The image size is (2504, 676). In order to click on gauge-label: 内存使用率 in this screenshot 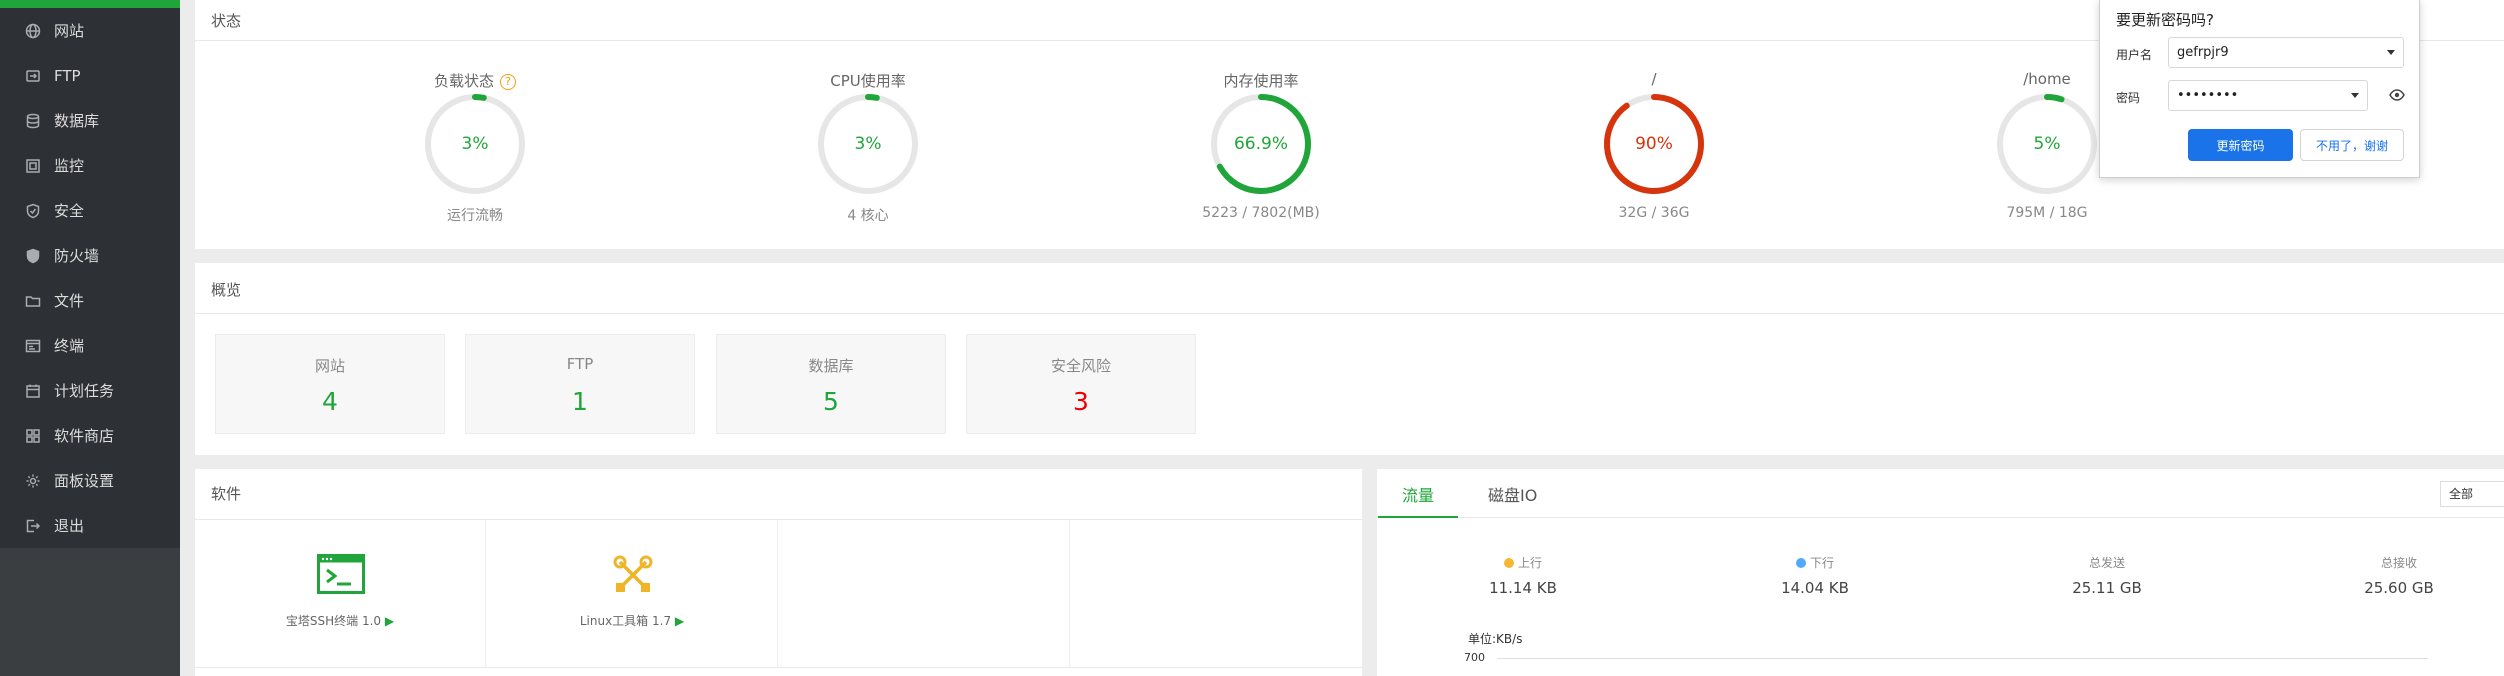, I will do `click(1261, 81)`.